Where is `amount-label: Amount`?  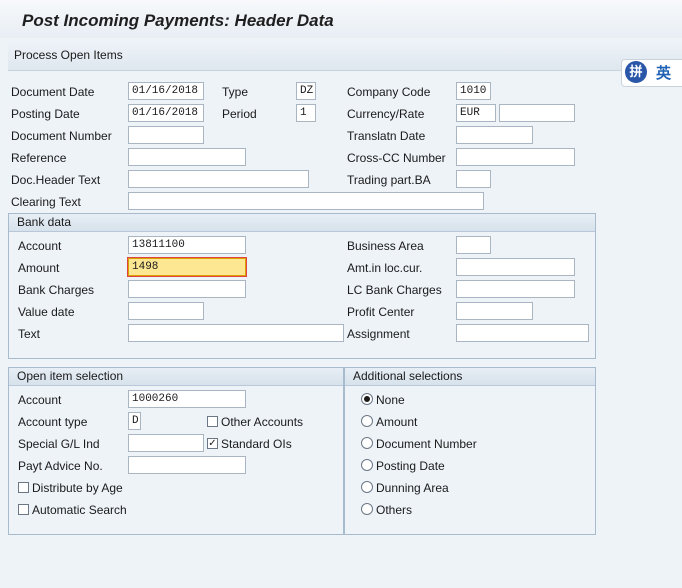
amount-label: Amount is located at coordinates (39, 268).